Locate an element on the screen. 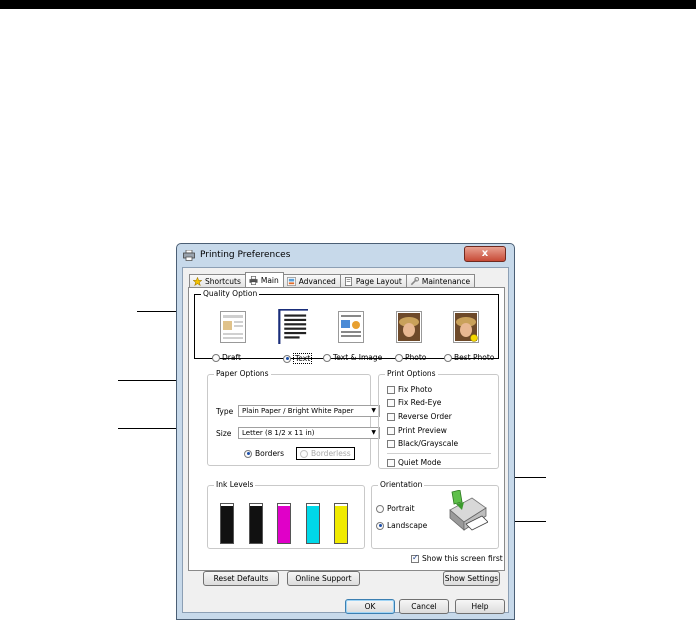 This screenshot has height=624, width=696. text-radio is located at coordinates (287, 358).